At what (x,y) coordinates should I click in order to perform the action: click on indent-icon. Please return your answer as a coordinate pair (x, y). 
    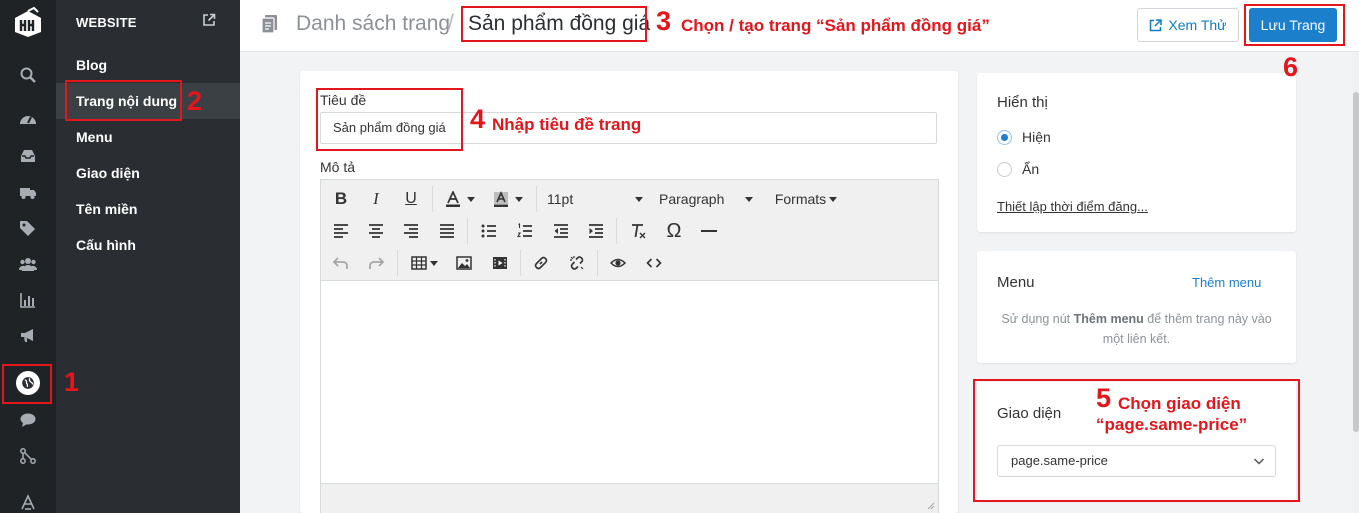
    Looking at the image, I should click on (596, 231).